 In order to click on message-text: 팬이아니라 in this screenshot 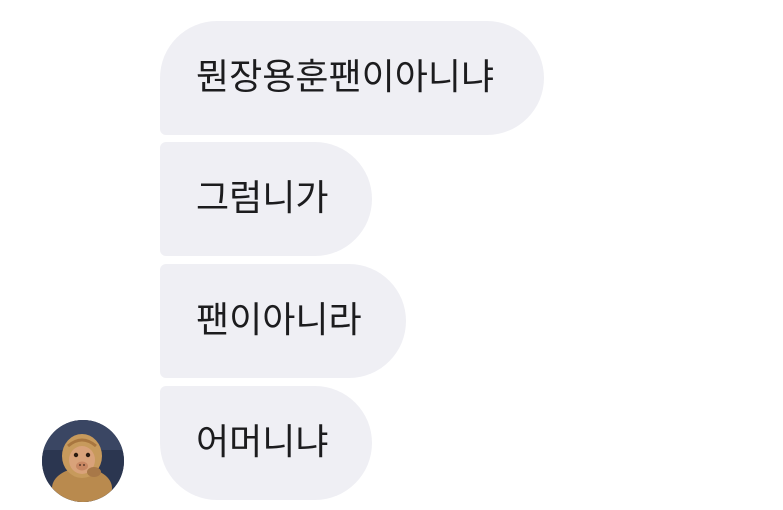, I will do `click(279, 320)`.